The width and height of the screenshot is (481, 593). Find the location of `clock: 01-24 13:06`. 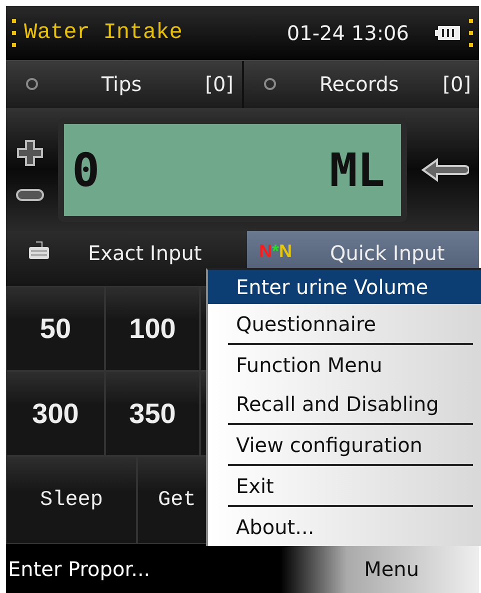

clock: 01-24 13:06 is located at coordinates (347, 32).